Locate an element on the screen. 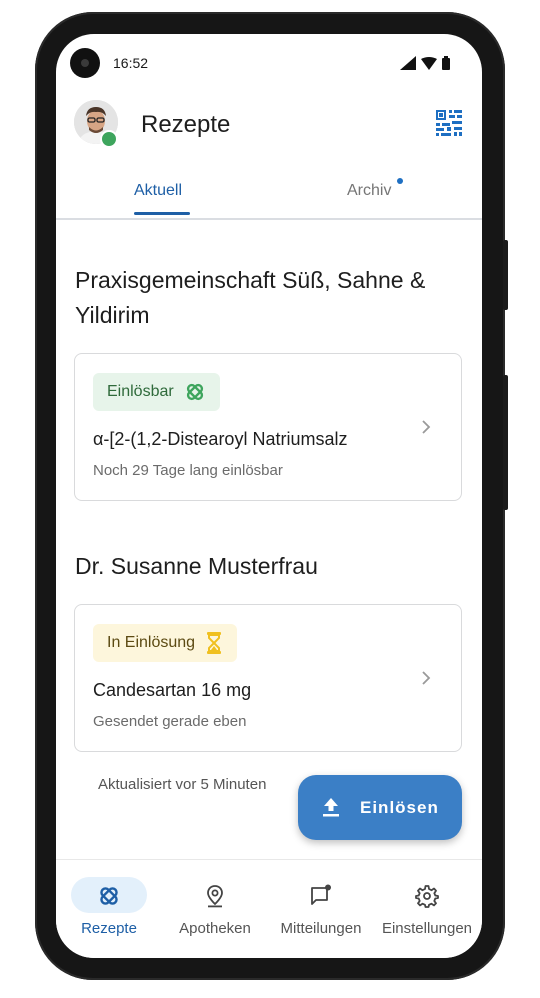 Image resolution: width=540 pixels, height=998 pixels. battery-icon is located at coordinates (446, 63).